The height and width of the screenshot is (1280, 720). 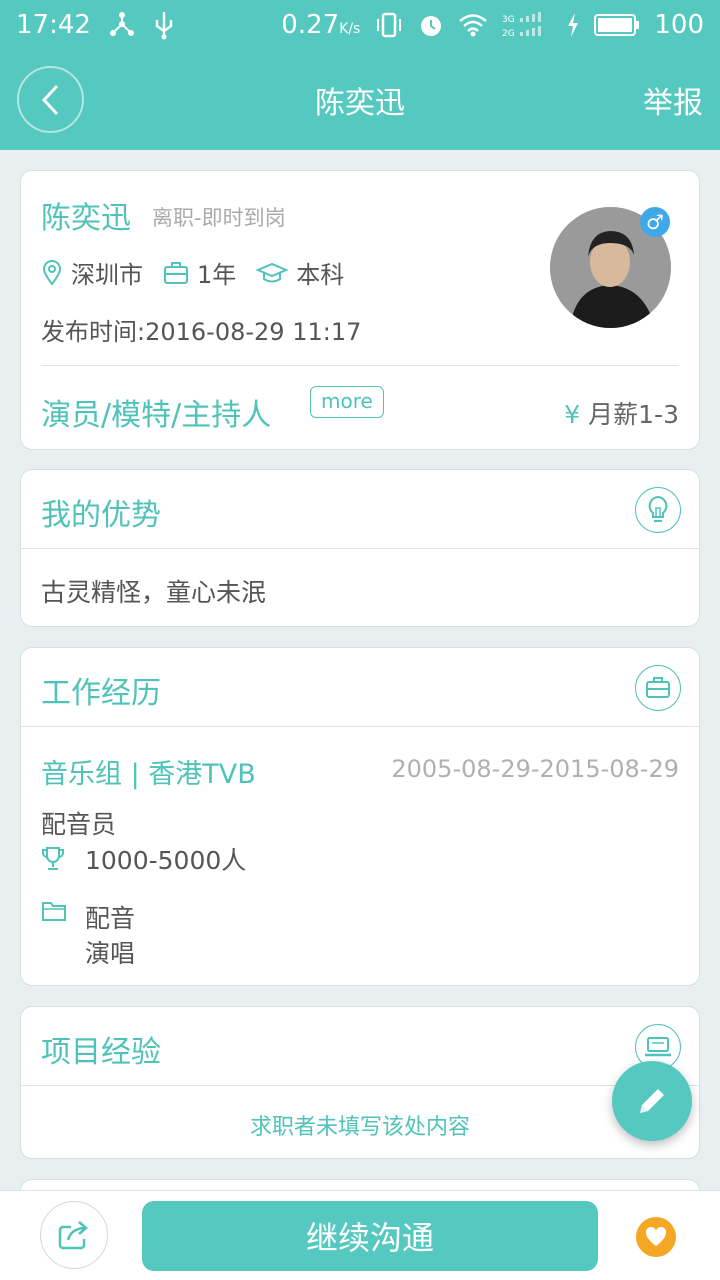 I want to click on battery-level: 100, so click(x=679, y=25).